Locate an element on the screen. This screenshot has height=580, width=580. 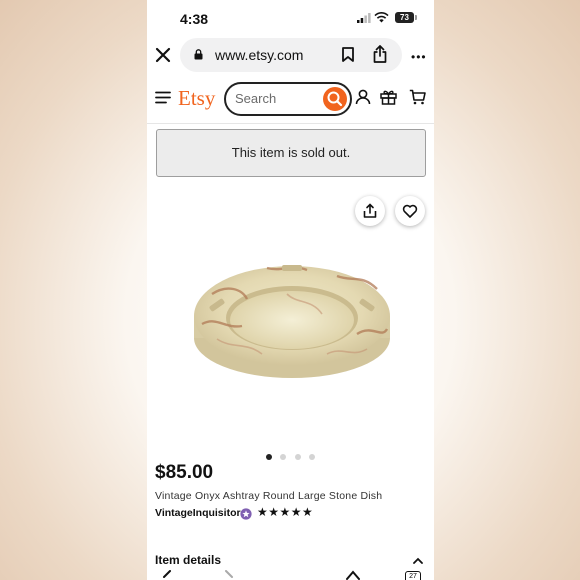
listing-price: $85.00 is located at coordinates (184, 472).